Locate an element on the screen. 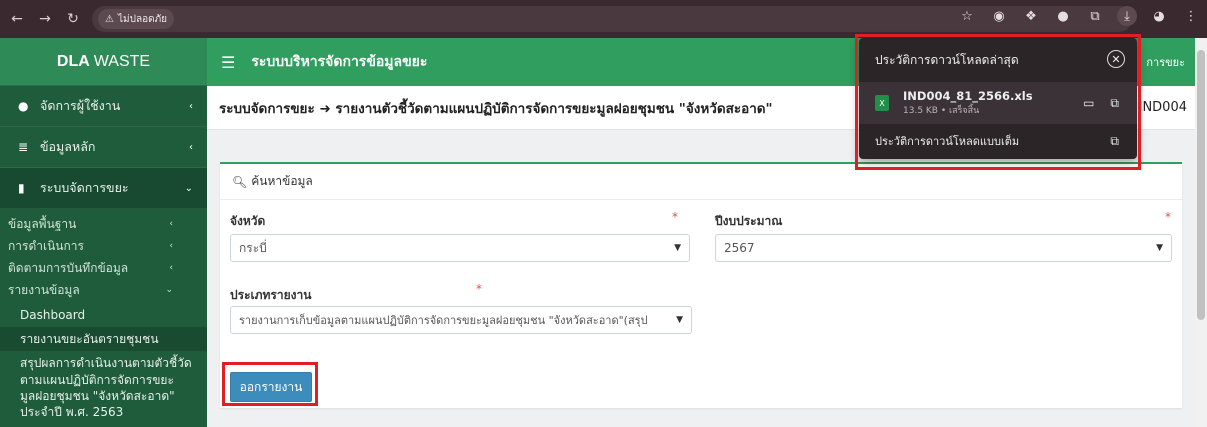  year-value: 2567 is located at coordinates (739, 248).